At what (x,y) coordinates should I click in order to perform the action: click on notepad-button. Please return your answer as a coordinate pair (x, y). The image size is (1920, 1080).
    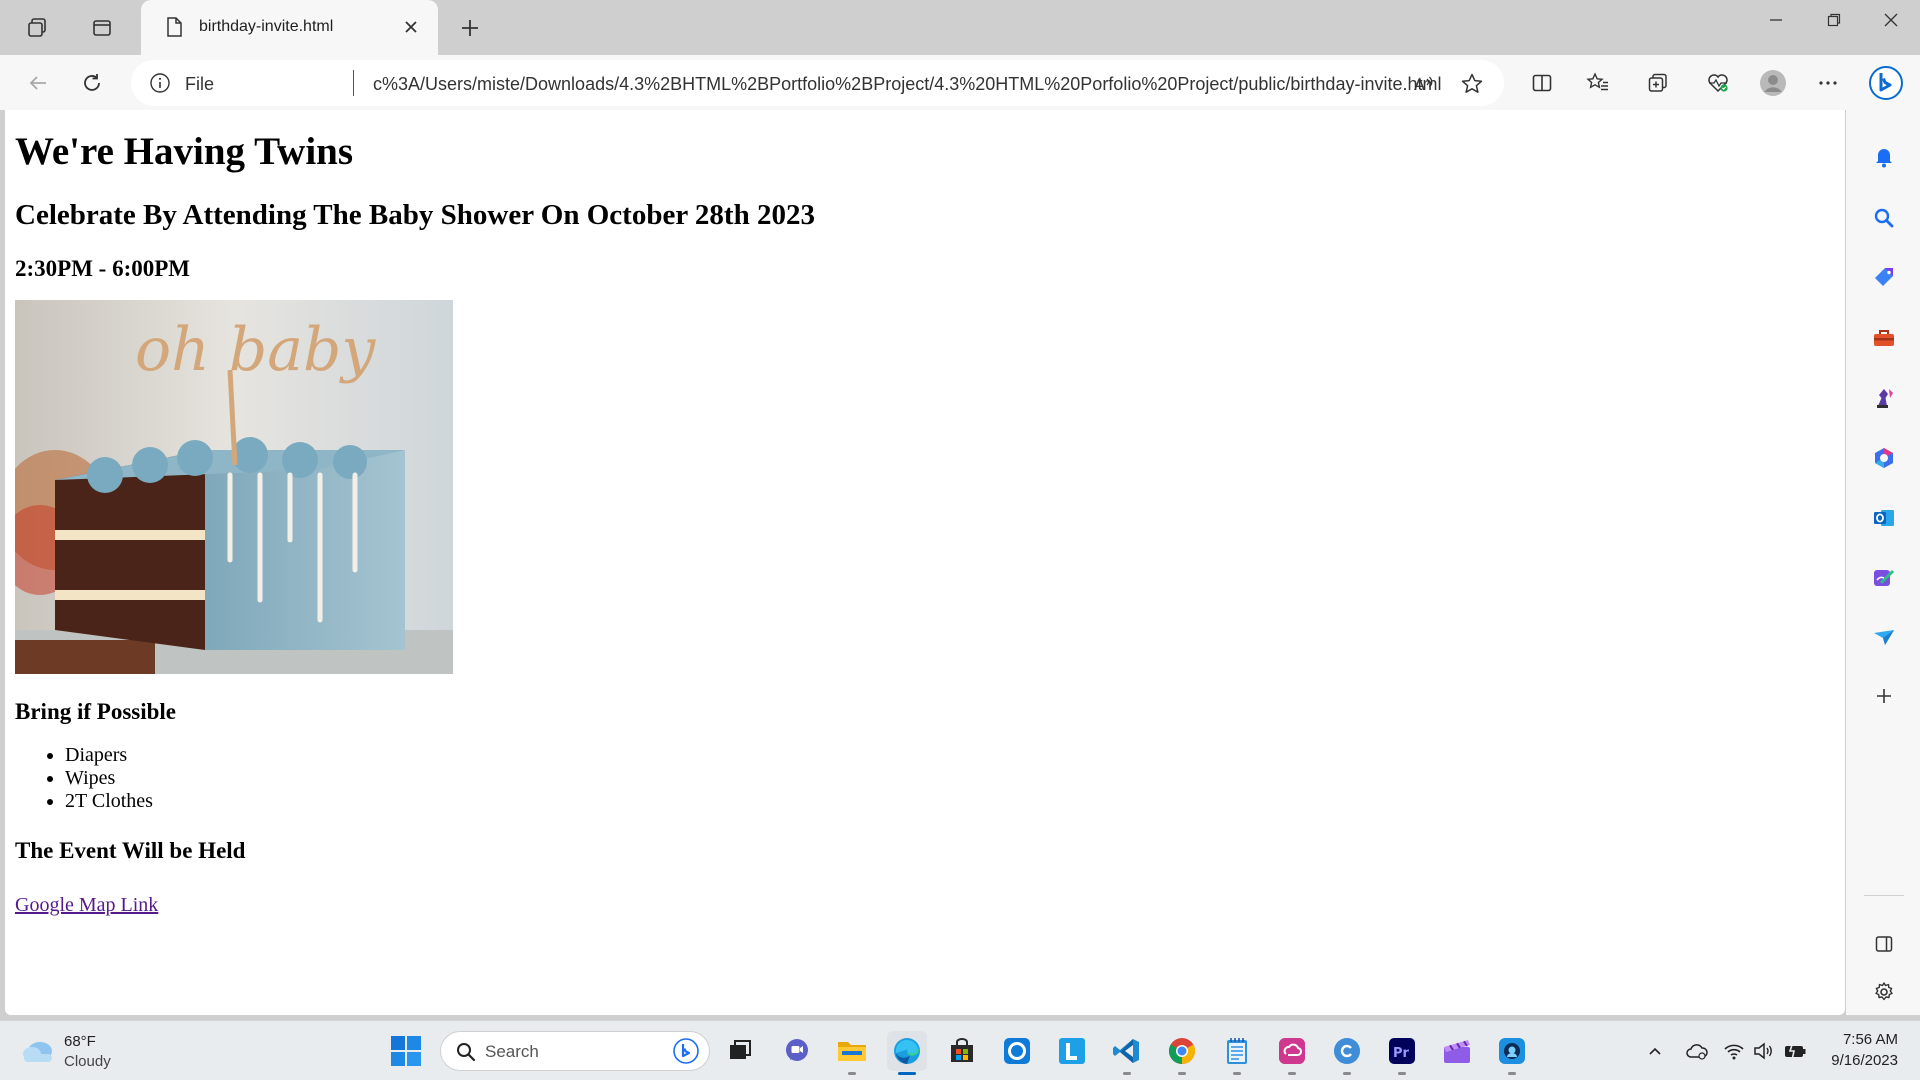
    Looking at the image, I should click on (1237, 1053).